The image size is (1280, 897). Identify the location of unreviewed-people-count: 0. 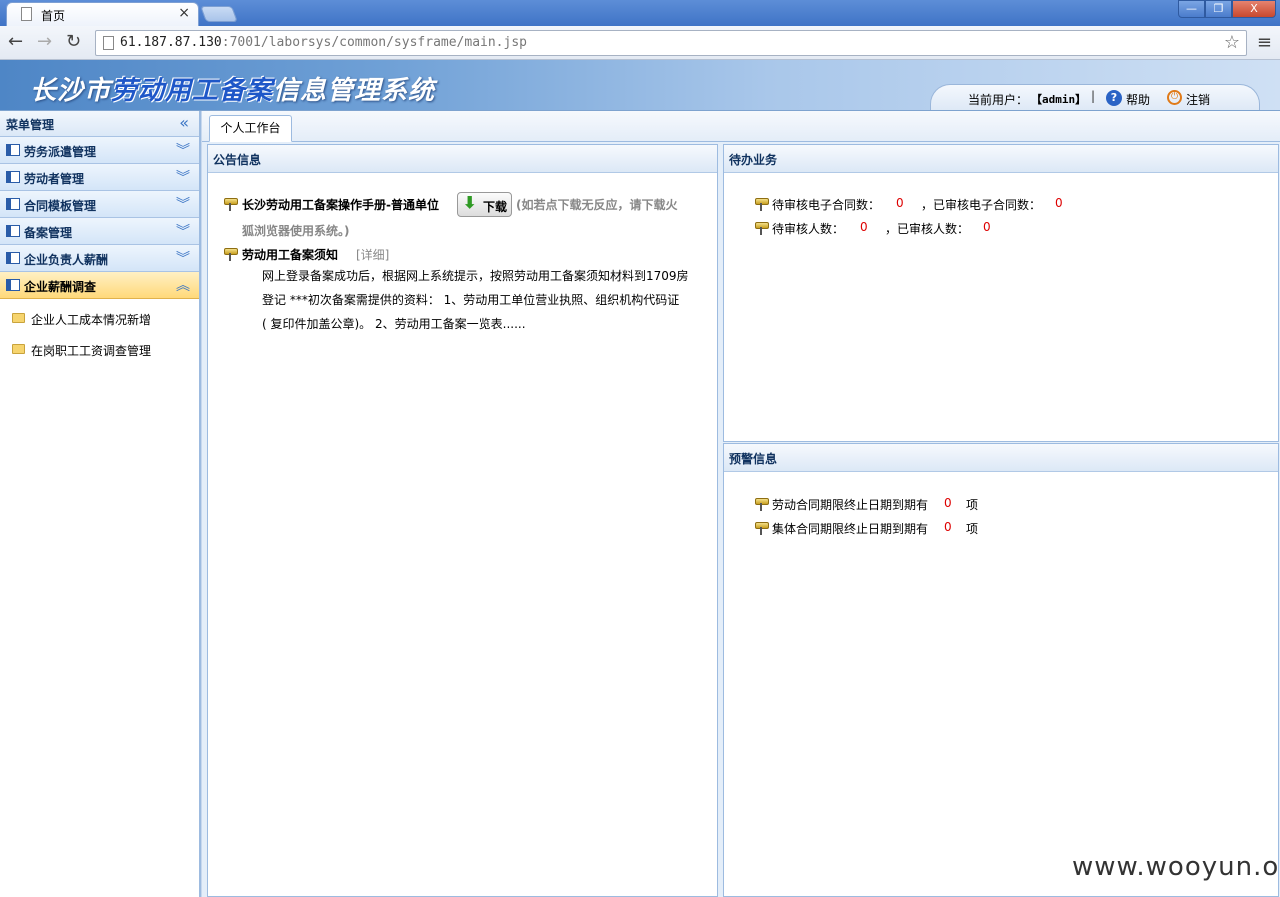
(864, 227).